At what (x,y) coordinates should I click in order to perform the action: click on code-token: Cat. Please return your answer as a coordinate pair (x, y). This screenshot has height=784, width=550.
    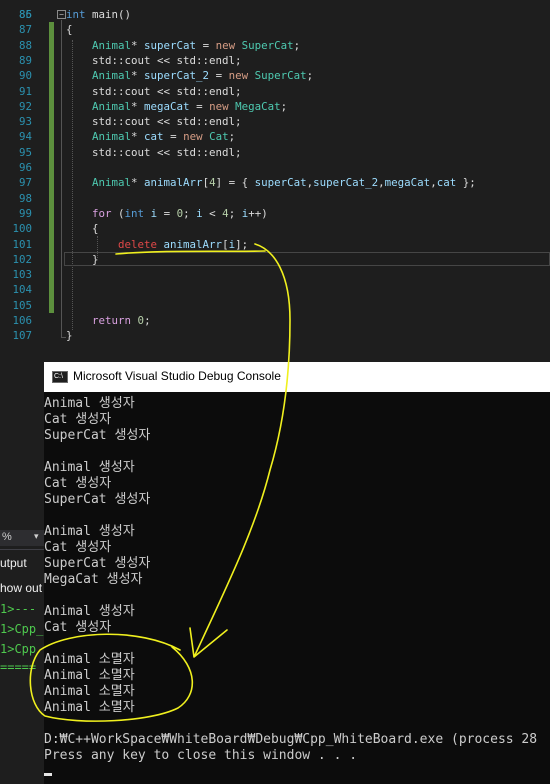
    Looking at the image, I should click on (219, 137).